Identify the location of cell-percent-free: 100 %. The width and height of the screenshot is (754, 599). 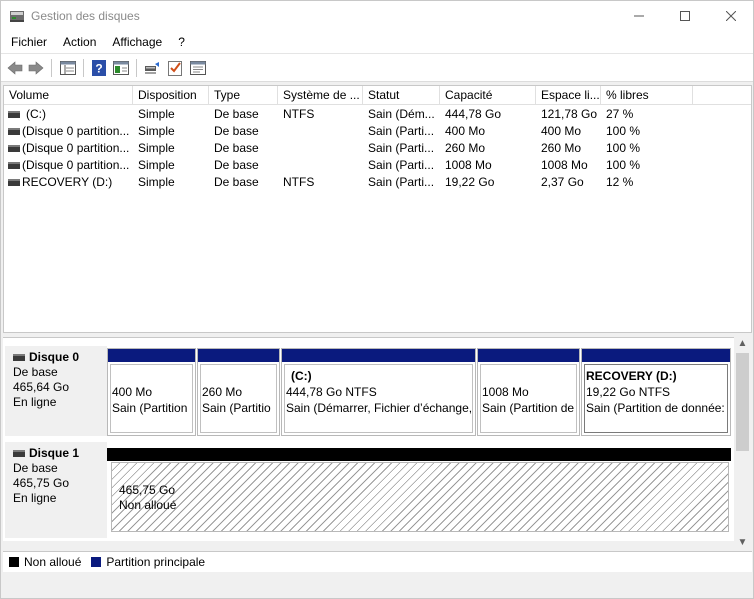
(623, 165).